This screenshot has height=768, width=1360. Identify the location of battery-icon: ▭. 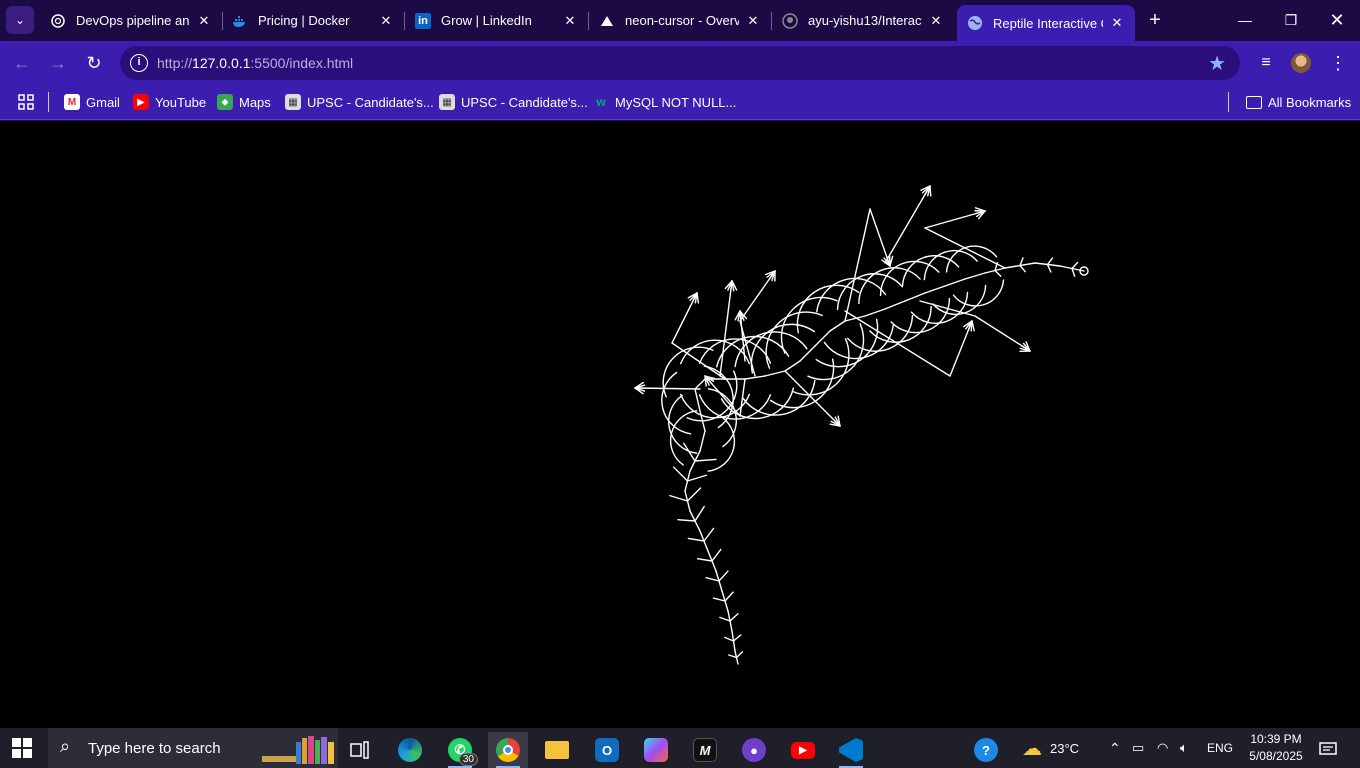
(1138, 748).